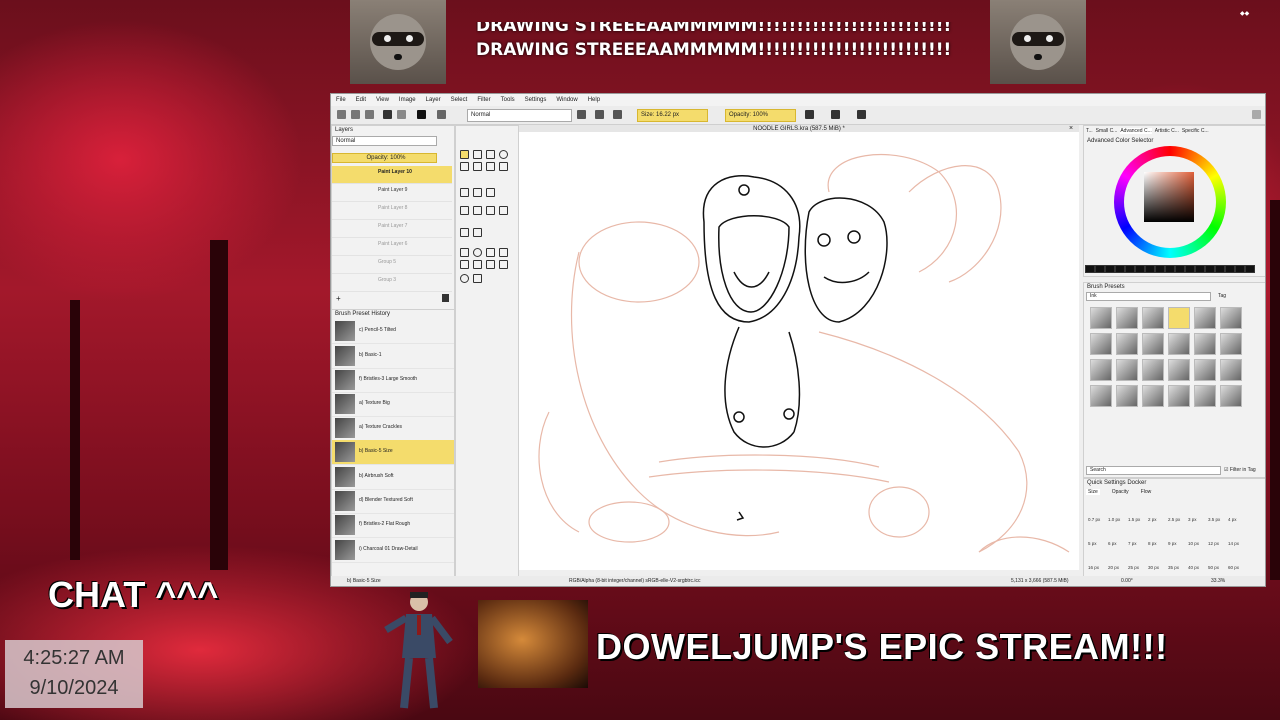 This screenshot has width=1280, height=720. What do you see at coordinates (477, 154) in the screenshot?
I see `line-tool-icon` at bounding box center [477, 154].